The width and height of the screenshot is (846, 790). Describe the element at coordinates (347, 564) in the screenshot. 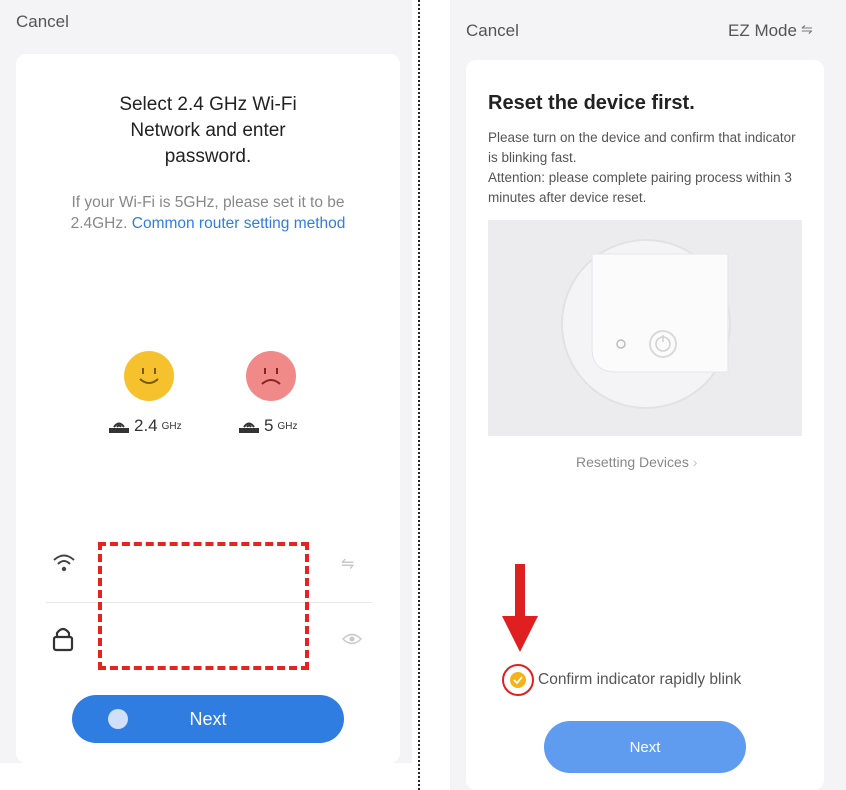

I see `switch-network-icon: ⇋` at that location.